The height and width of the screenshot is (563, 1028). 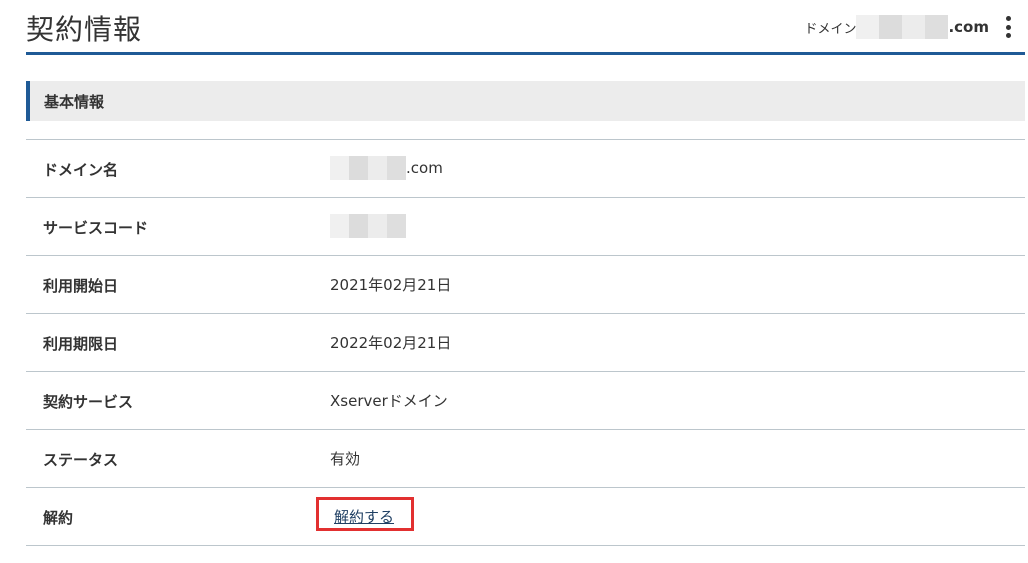 I want to click on row-expiry-date: 利用期限日 2022年02月21日, so click(x=525, y=343).